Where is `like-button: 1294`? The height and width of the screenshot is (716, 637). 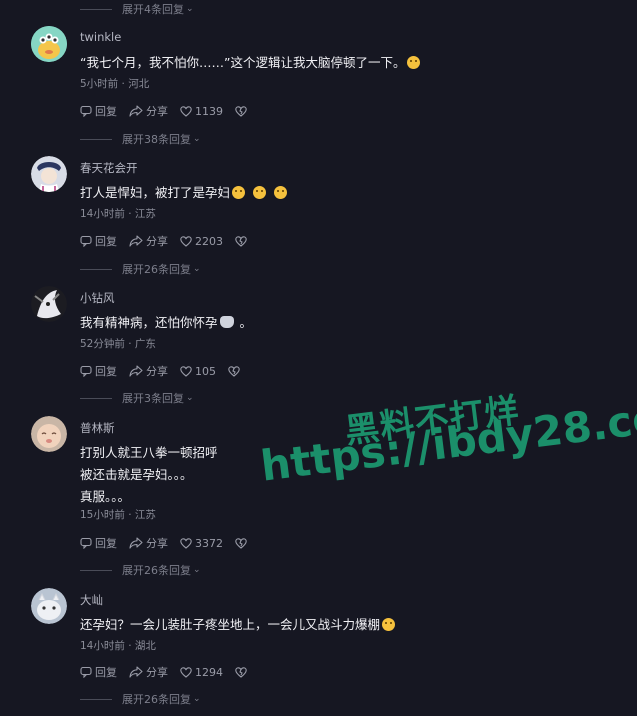 like-button: 1294 is located at coordinates (201, 672).